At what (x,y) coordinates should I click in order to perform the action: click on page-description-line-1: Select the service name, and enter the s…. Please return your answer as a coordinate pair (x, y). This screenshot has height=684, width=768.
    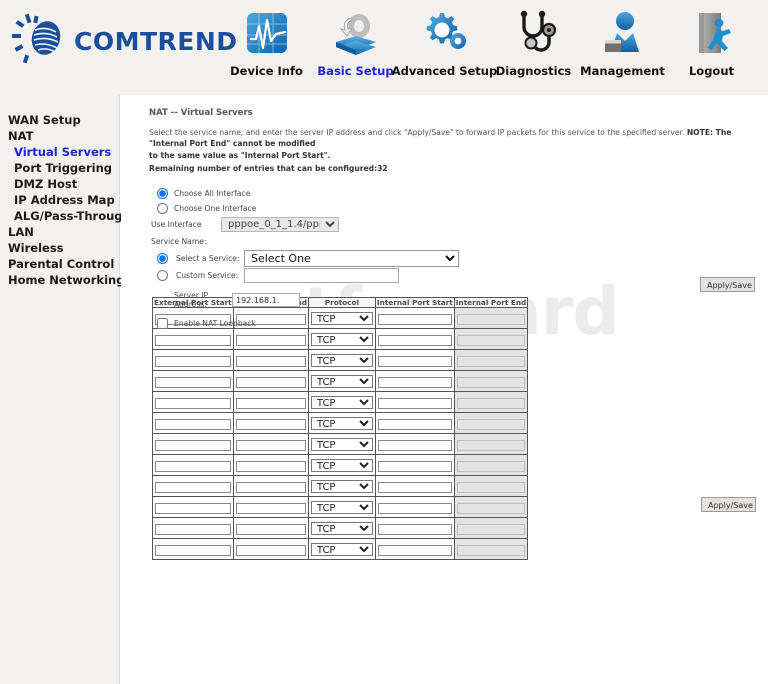
    Looking at the image, I should click on (458, 138).